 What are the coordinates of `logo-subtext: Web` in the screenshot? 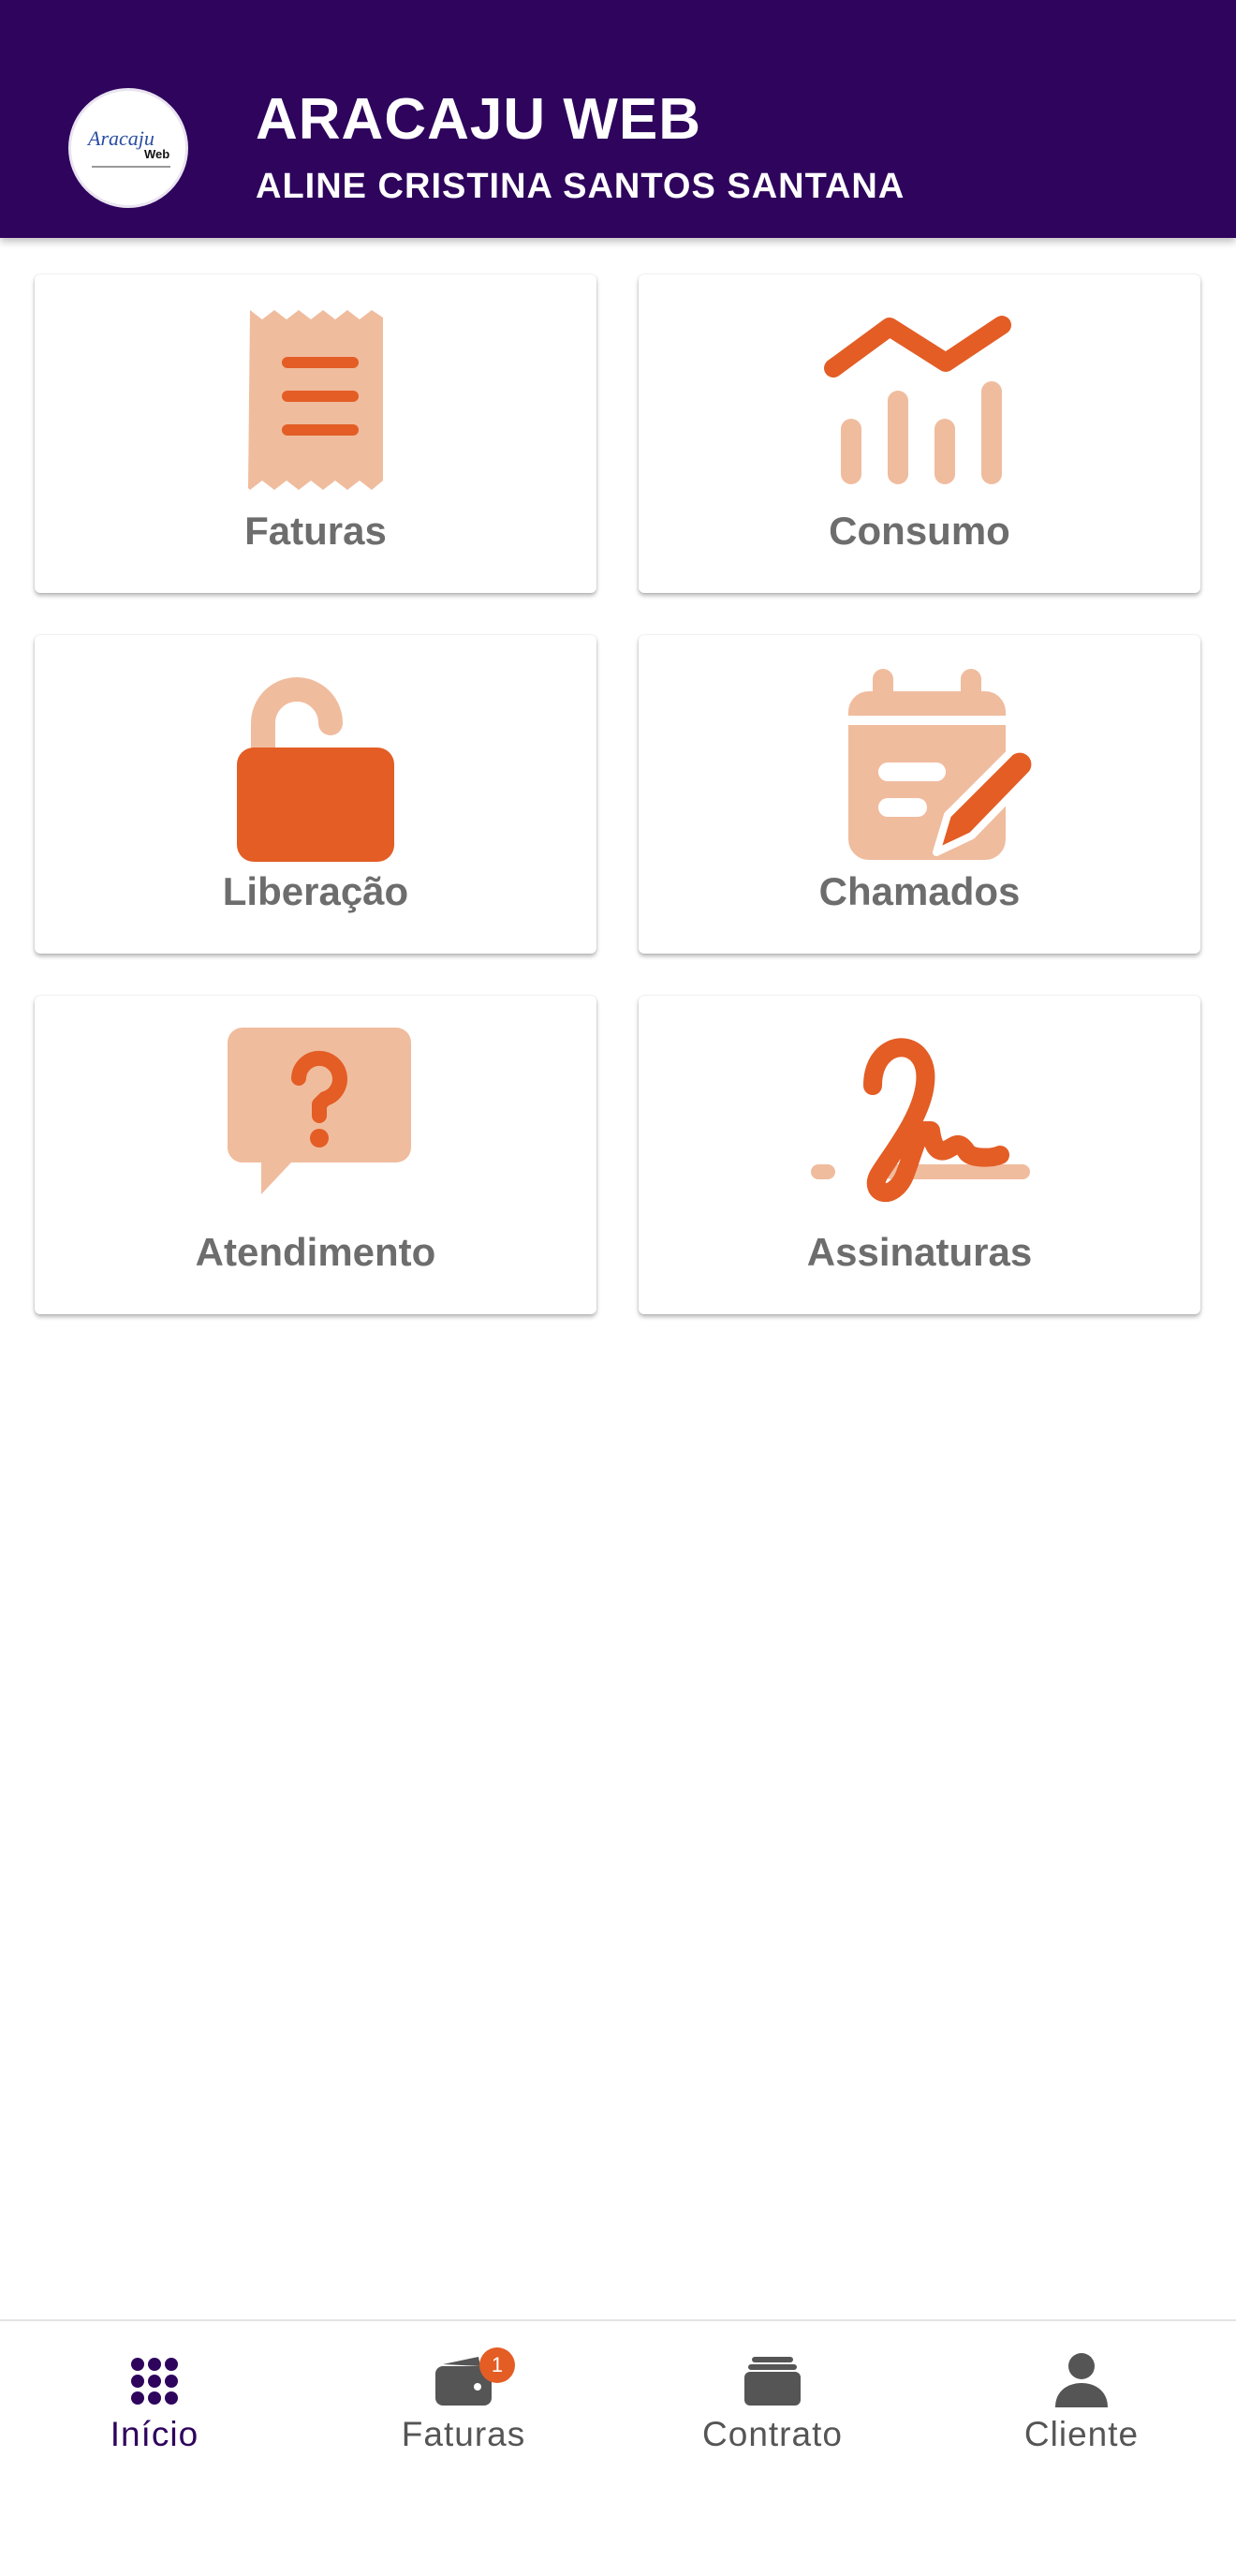 It's located at (157, 154).